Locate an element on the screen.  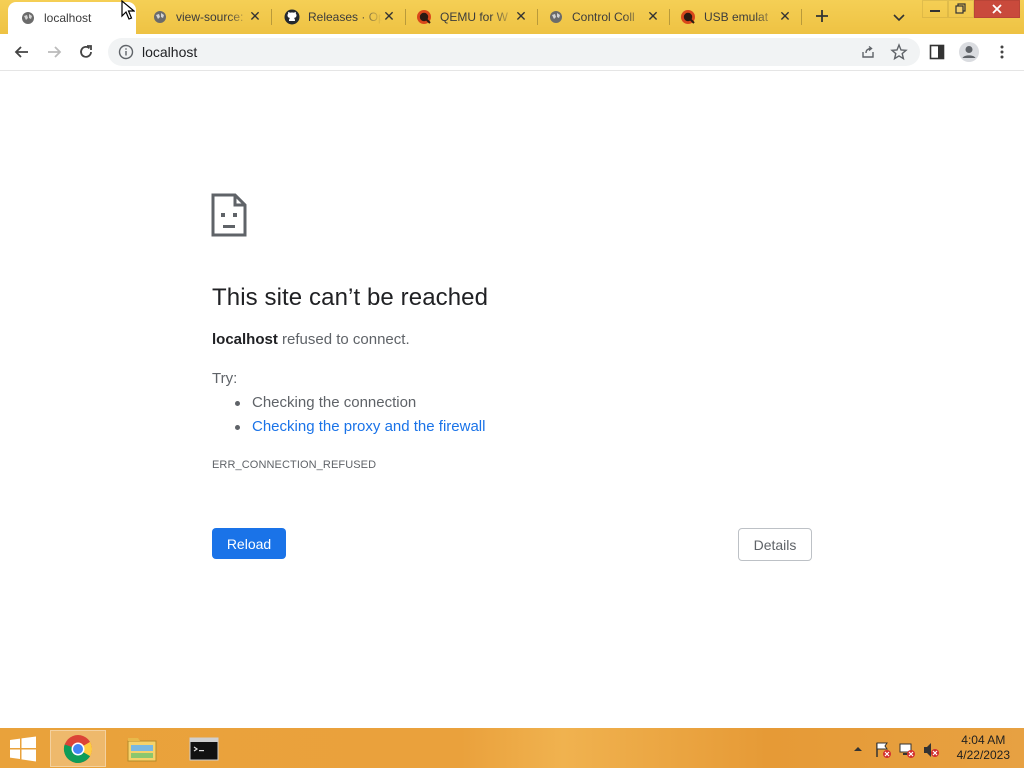
menu-button is located at coordinates (1002, 52).